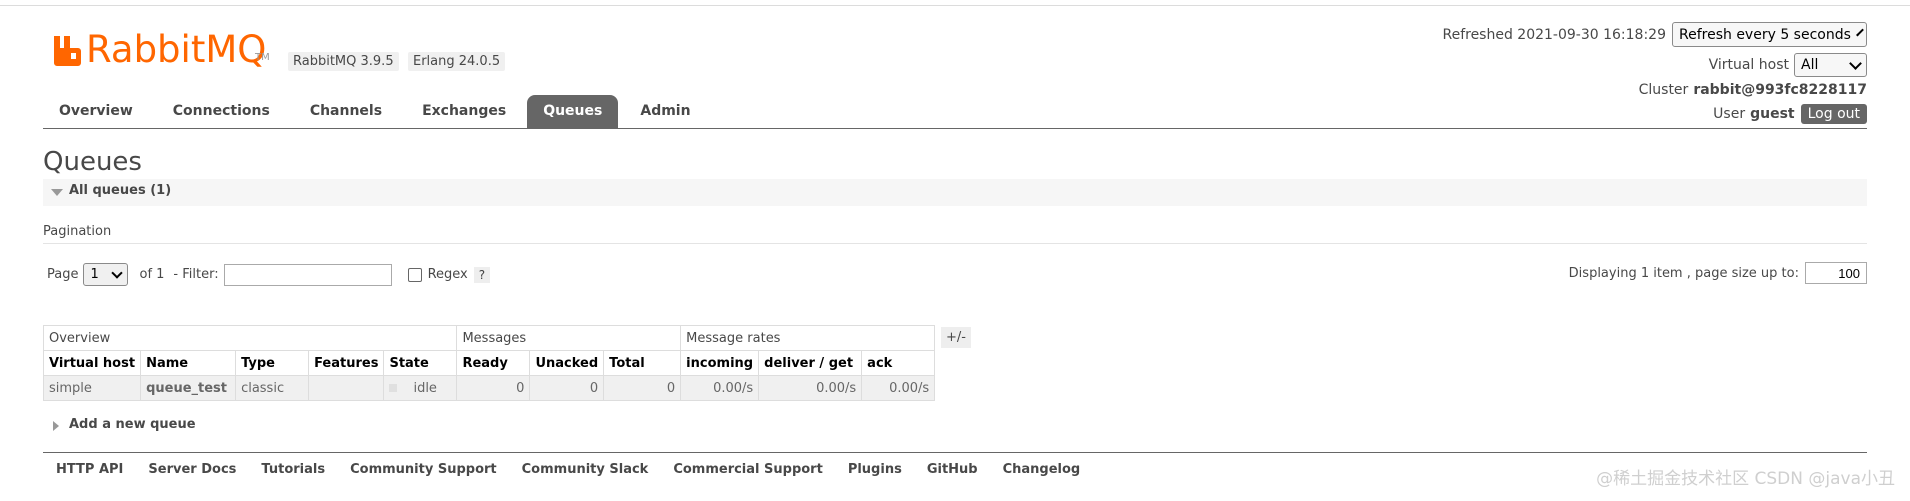  I want to click on cell-state: idle, so click(420, 388).